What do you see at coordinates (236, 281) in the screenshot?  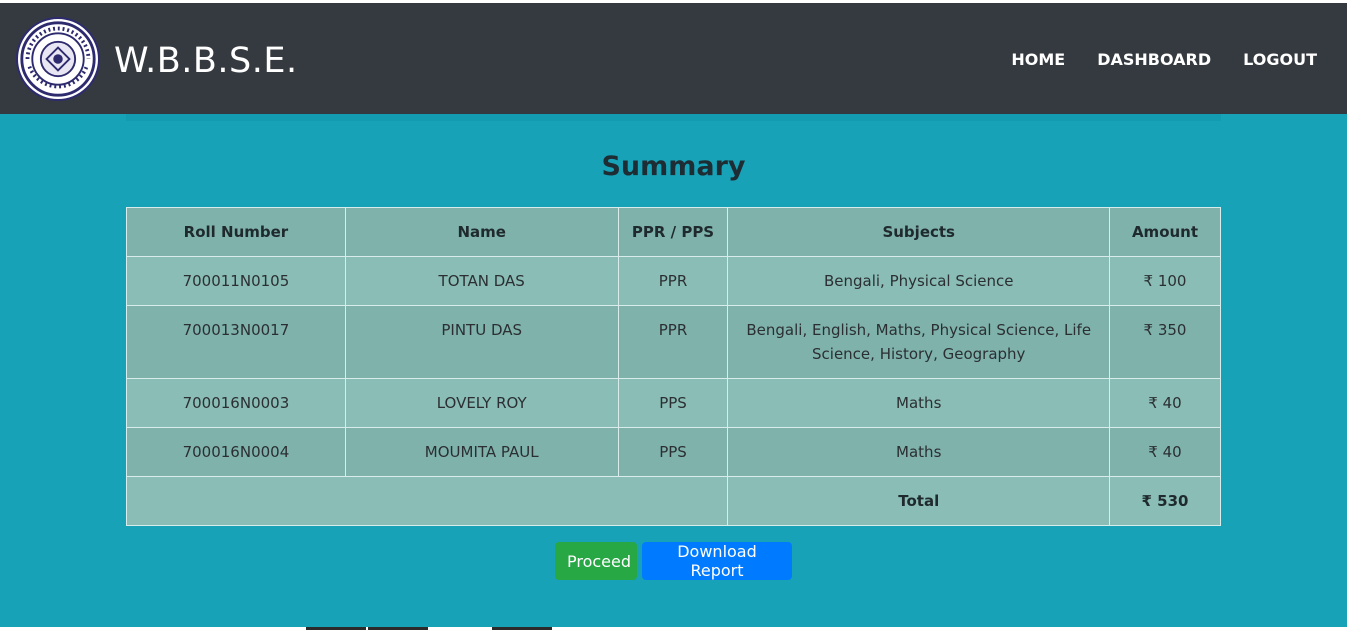 I see `roll-number-cell: 700011N0105` at bounding box center [236, 281].